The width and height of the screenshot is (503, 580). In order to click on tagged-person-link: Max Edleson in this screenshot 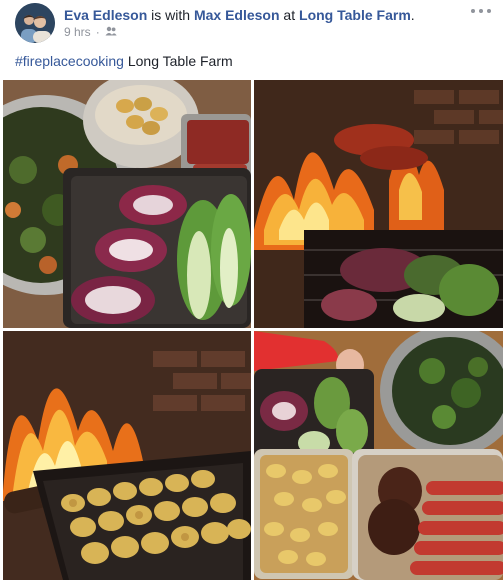, I will do `click(237, 15)`.